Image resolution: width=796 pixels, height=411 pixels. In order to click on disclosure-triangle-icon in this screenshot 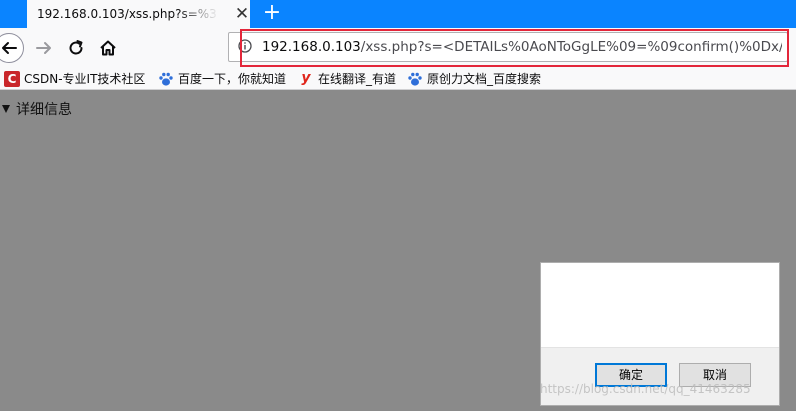, I will do `click(6, 109)`.